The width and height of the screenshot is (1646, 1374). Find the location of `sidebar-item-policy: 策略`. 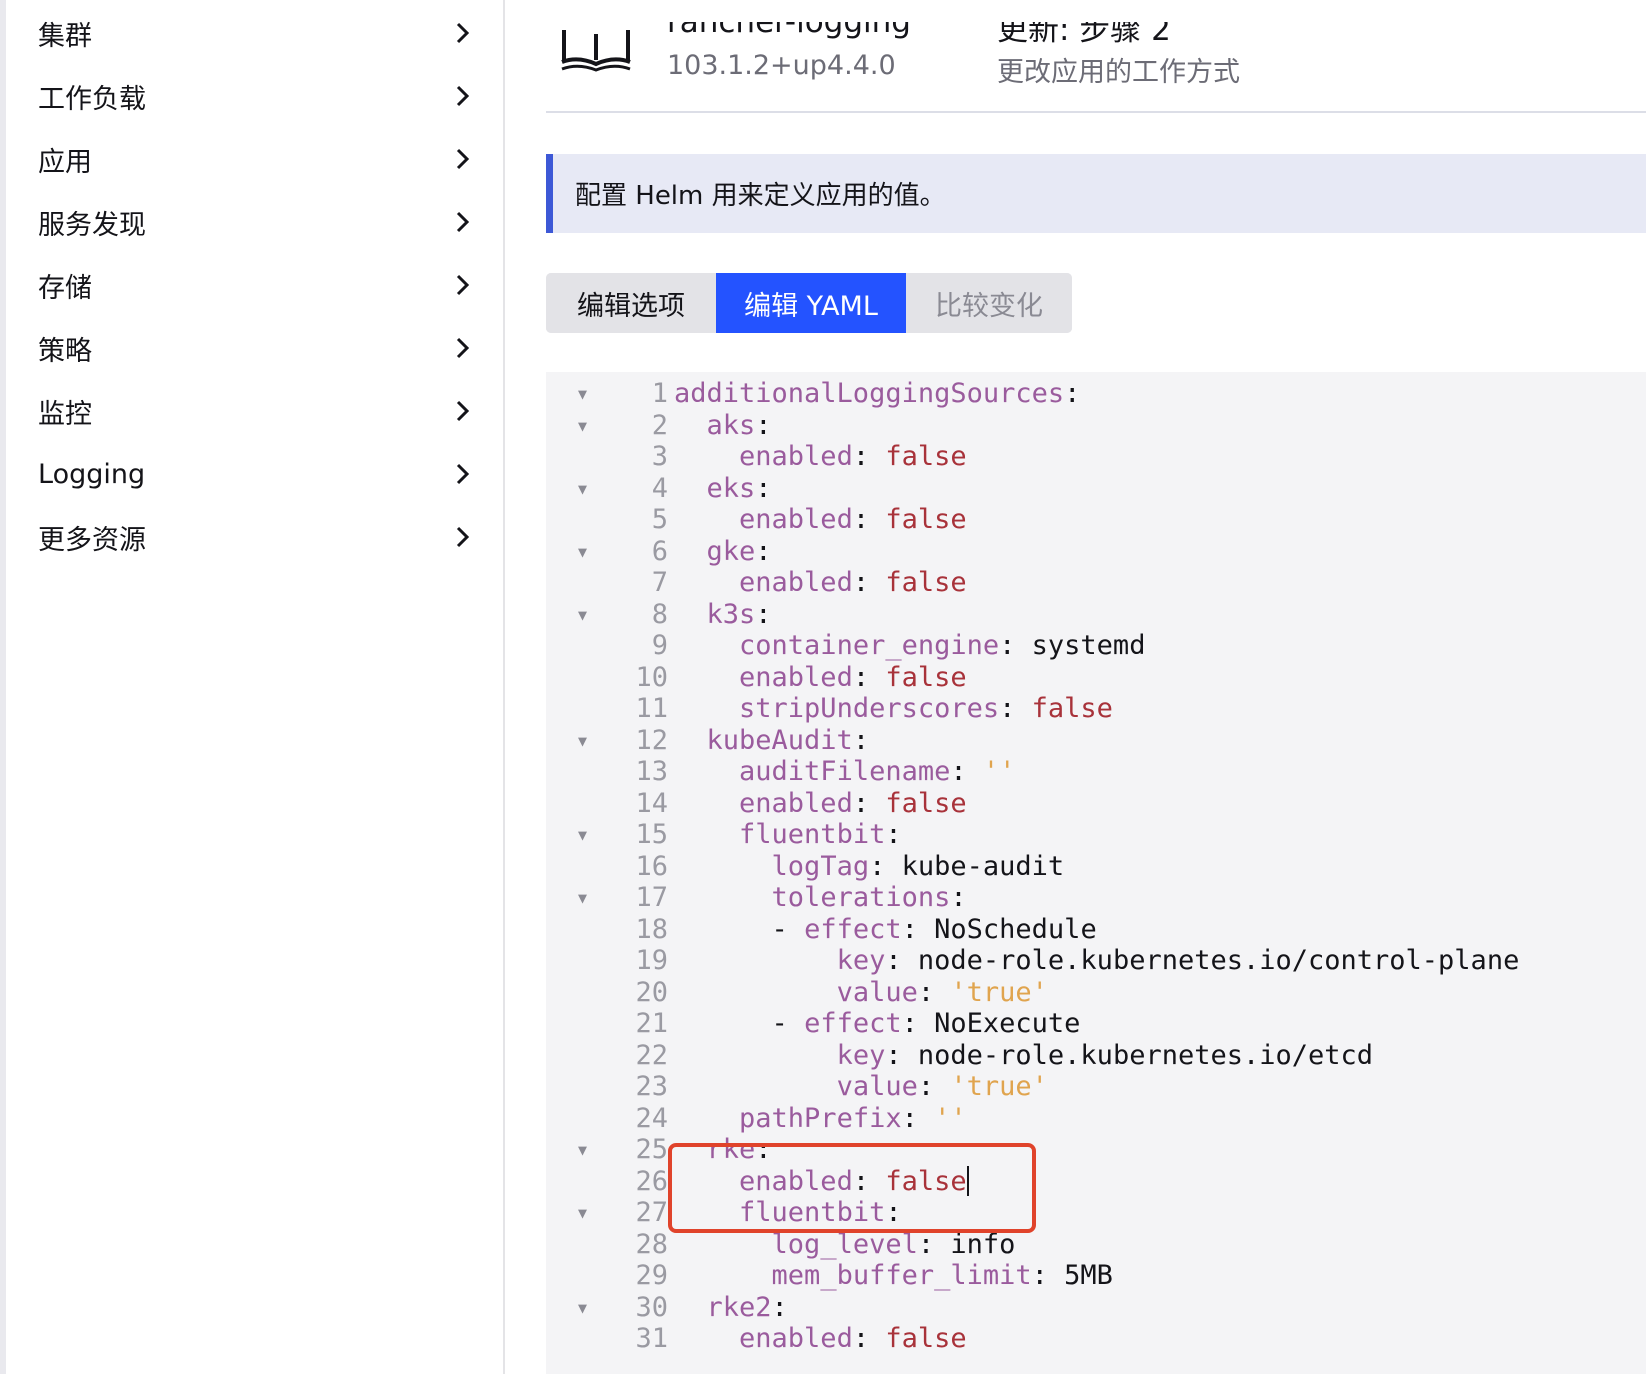

sidebar-item-policy: 策略 is located at coordinates (258, 348).